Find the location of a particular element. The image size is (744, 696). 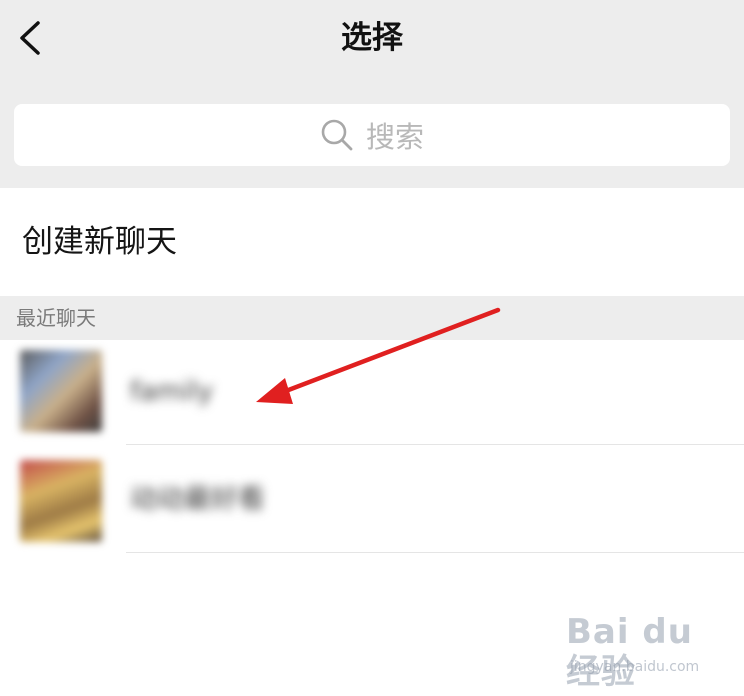

page-title: 选择 is located at coordinates (372, 38).